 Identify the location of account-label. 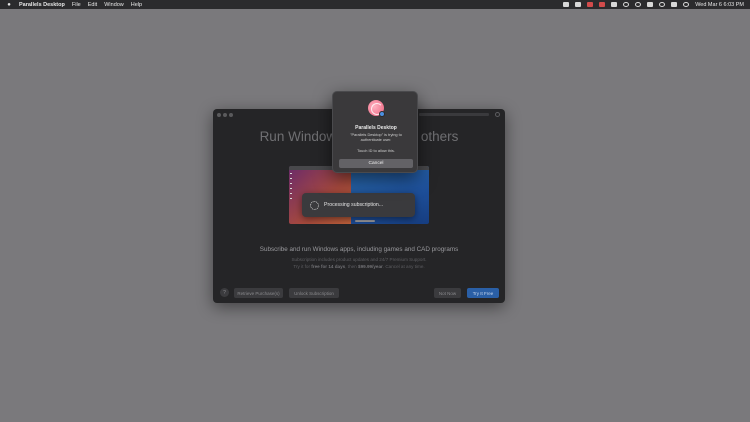
(454, 114).